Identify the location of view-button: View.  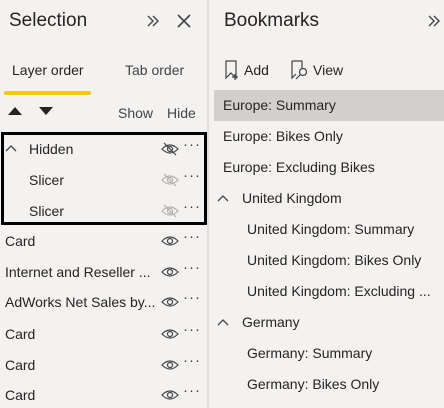
(317, 70).